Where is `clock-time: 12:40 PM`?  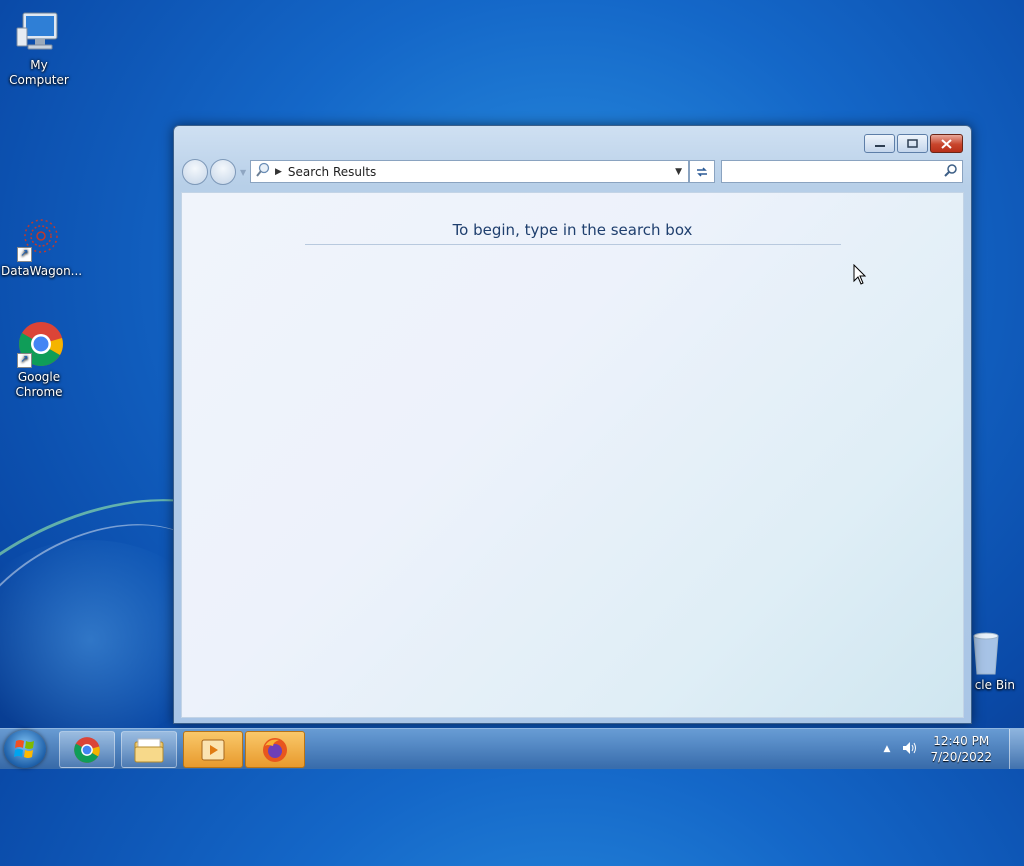
clock-time: 12:40 PM is located at coordinates (961, 741).